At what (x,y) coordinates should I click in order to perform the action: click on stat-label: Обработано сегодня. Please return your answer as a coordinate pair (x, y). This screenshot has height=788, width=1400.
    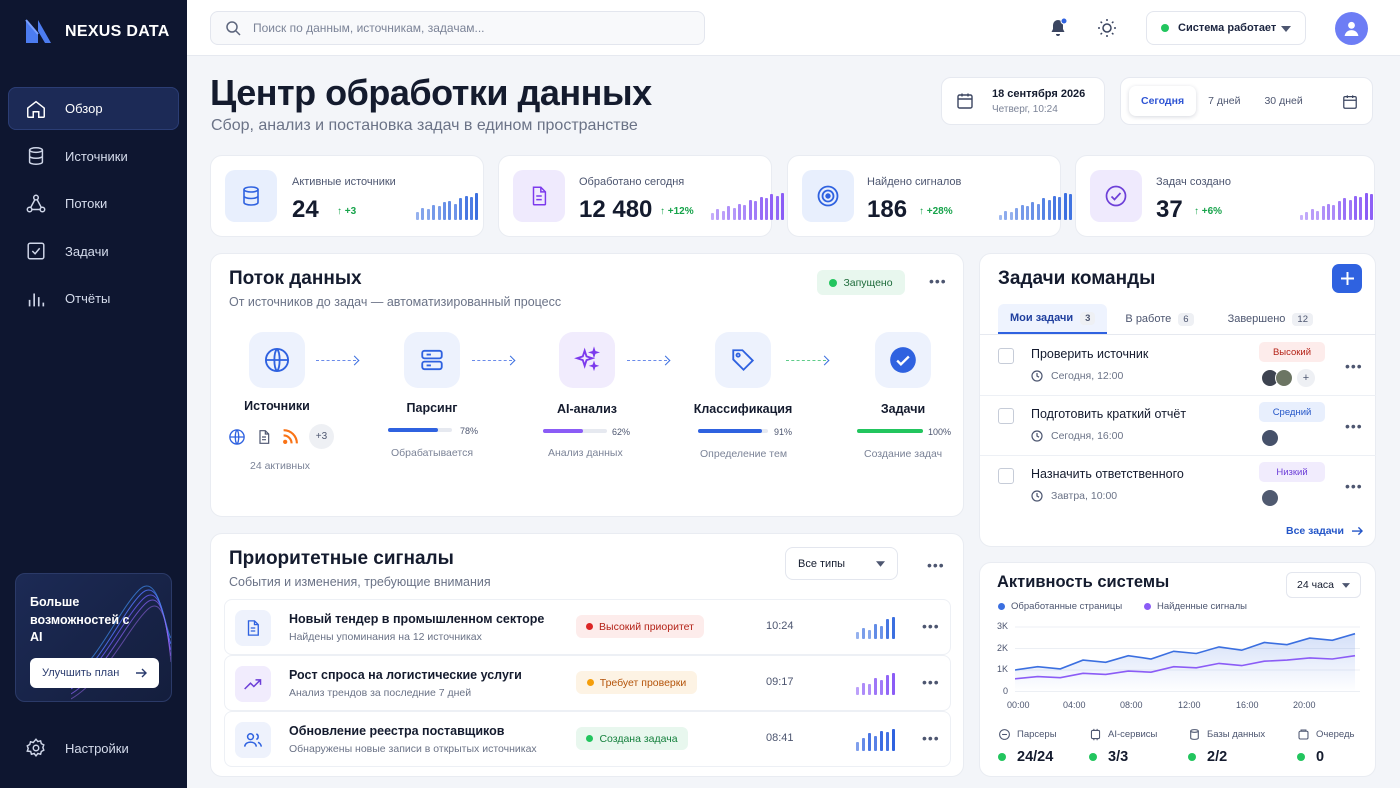
    Looking at the image, I should click on (632, 182).